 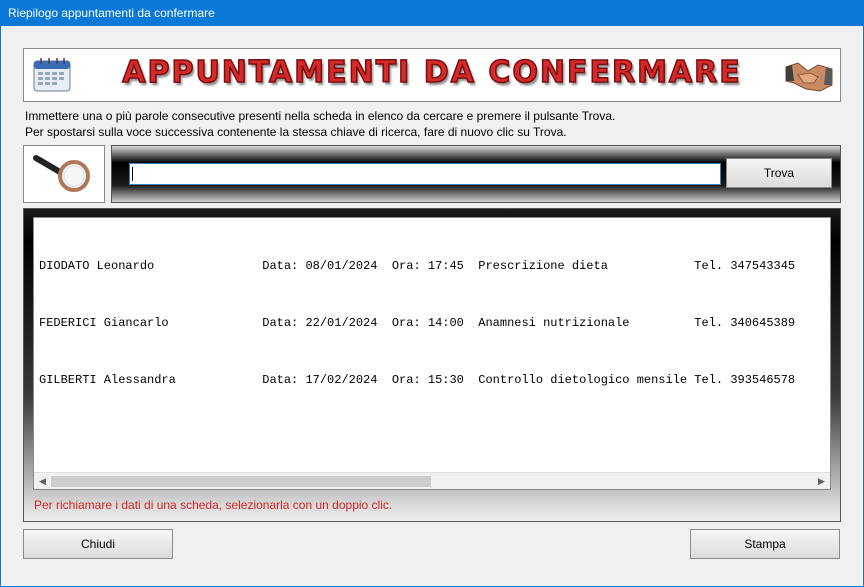 What do you see at coordinates (132, 174) in the screenshot?
I see `text-caret` at bounding box center [132, 174].